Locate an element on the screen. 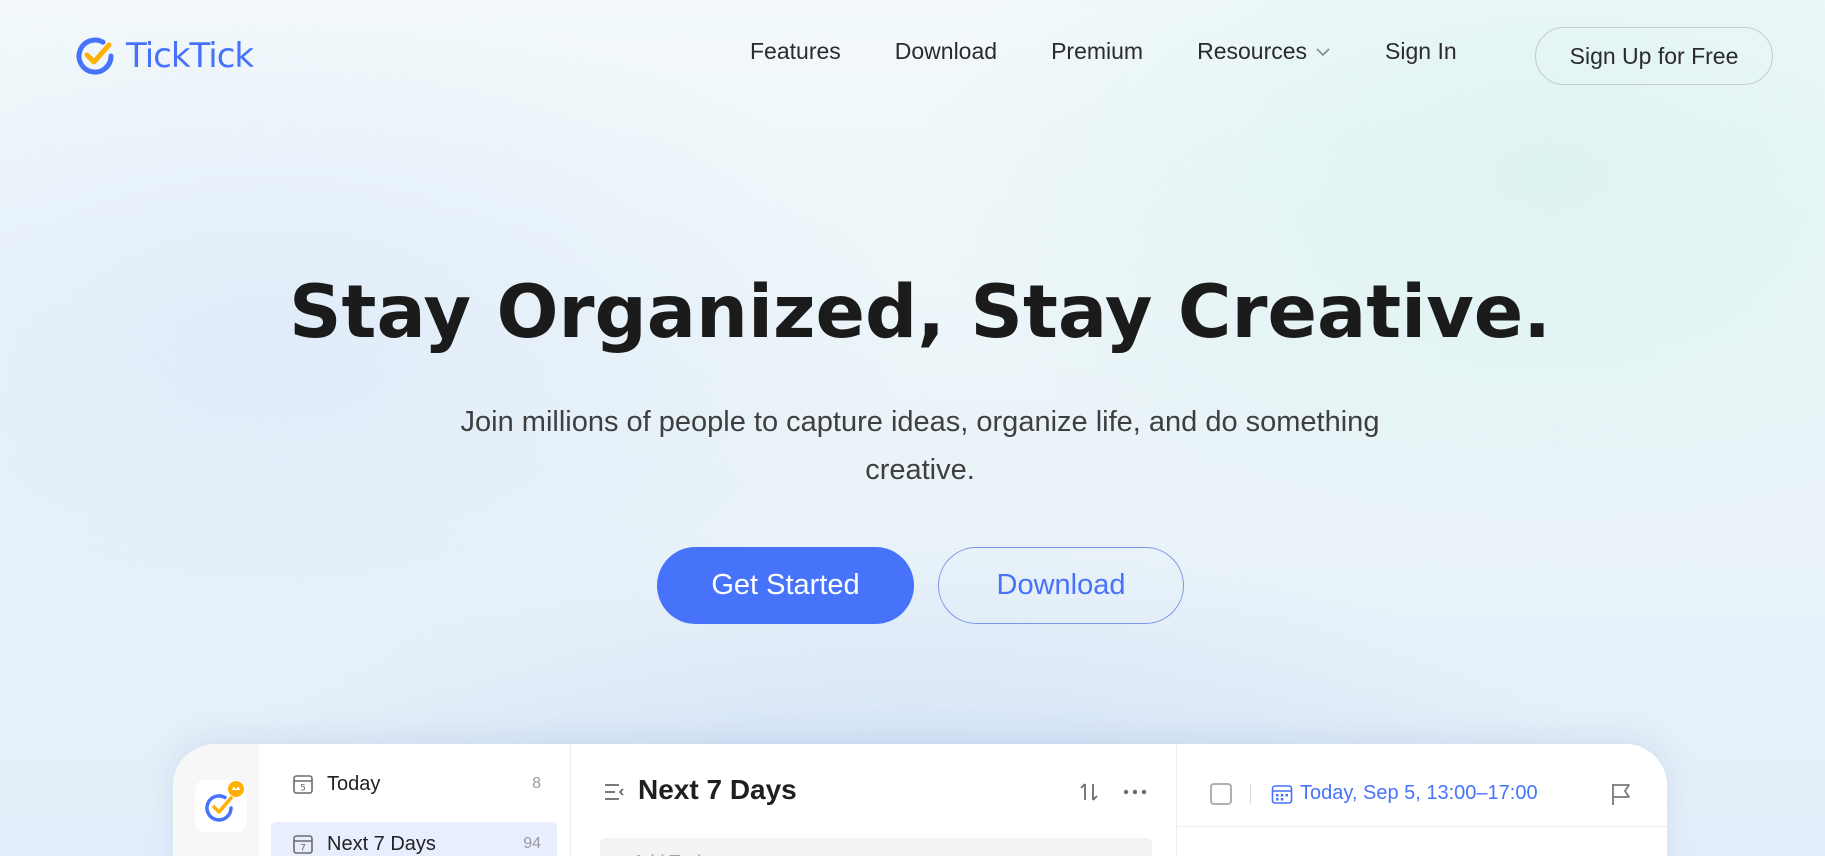 The height and width of the screenshot is (856, 1825). nav-link-resources: Resources is located at coordinates (1264, 51).